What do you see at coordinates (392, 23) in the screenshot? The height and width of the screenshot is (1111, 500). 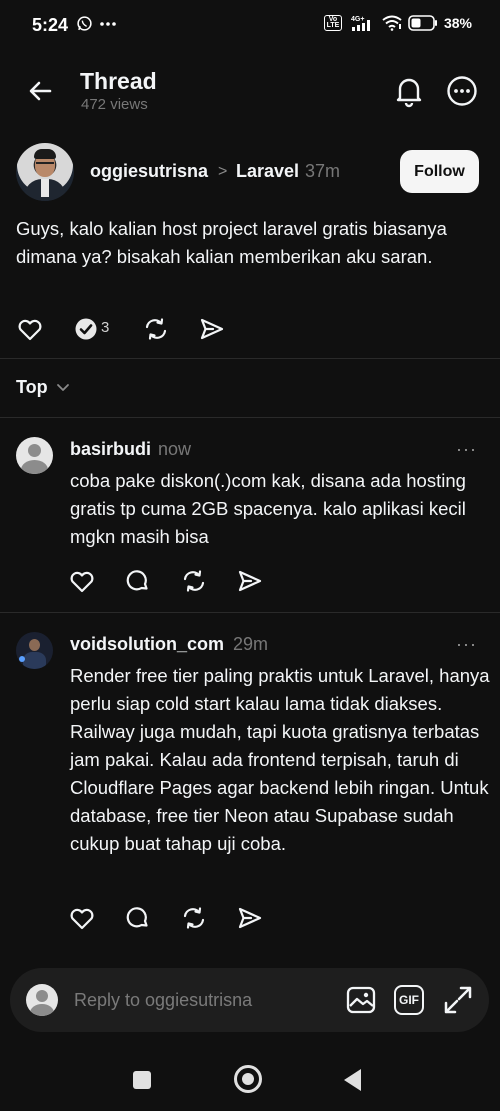 I see `wifi-icon` at bounding box center [392, 23].